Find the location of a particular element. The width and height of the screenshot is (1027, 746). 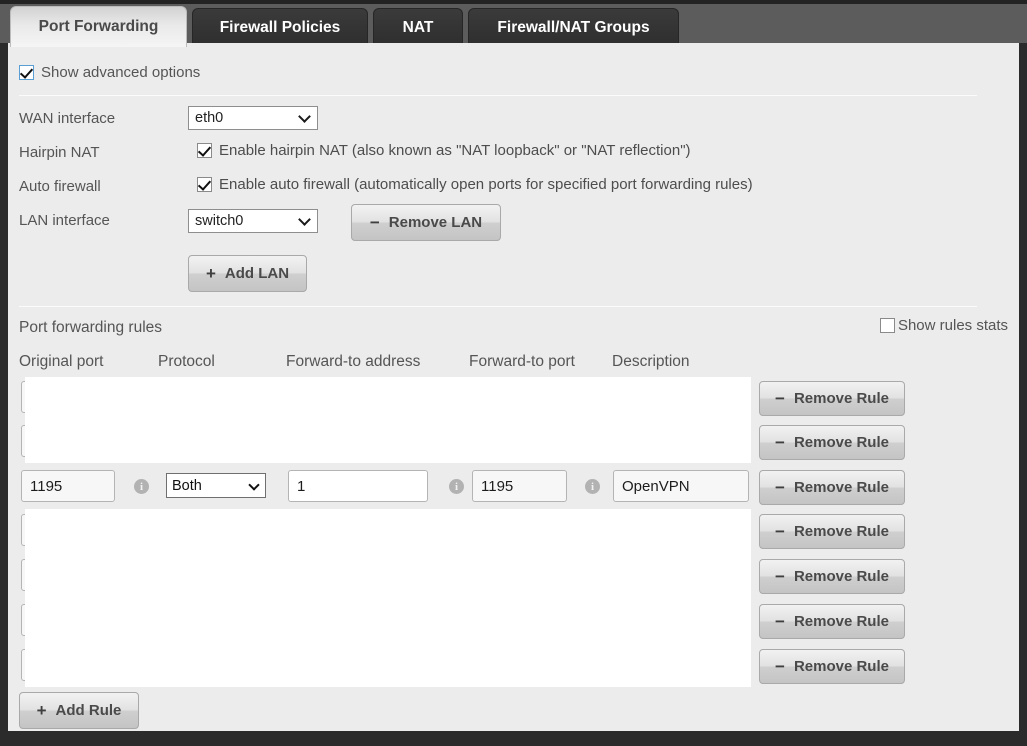

tab-firewall-policies: Firewall Policies is located at coordinates (280, 27).